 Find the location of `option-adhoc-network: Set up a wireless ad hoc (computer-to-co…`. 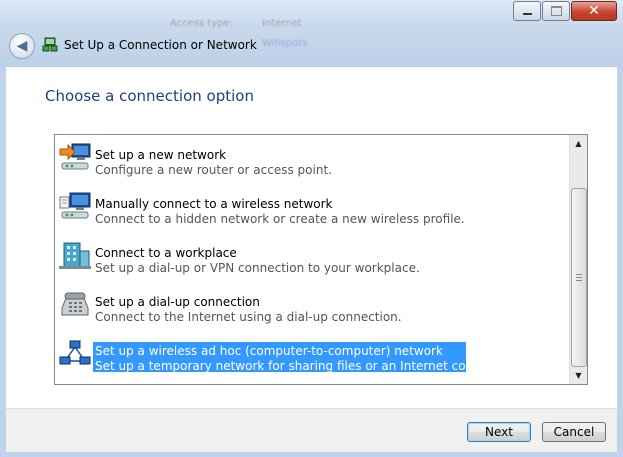

option-adhoc-network: Set up a wireless ad hoc (computer-to-co… is located at coordinates (312, 357).